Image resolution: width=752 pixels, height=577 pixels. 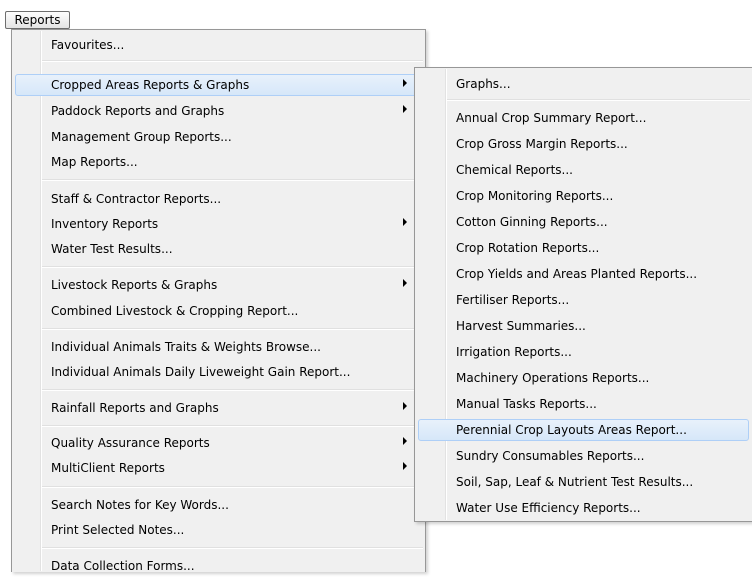 I want to click on menu-item-multiclient-reports: MultiClient Reports, so click(x=218, y=468).